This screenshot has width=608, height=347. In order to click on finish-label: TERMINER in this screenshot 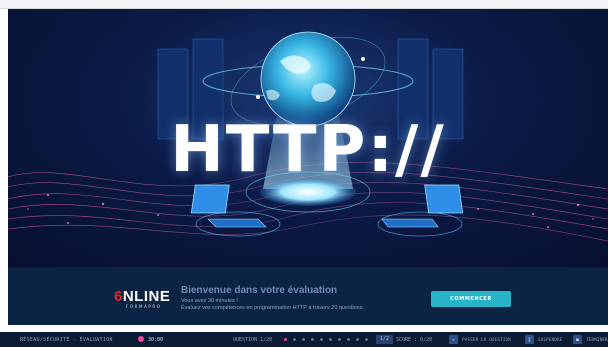, I will do `click(597, 339)`.